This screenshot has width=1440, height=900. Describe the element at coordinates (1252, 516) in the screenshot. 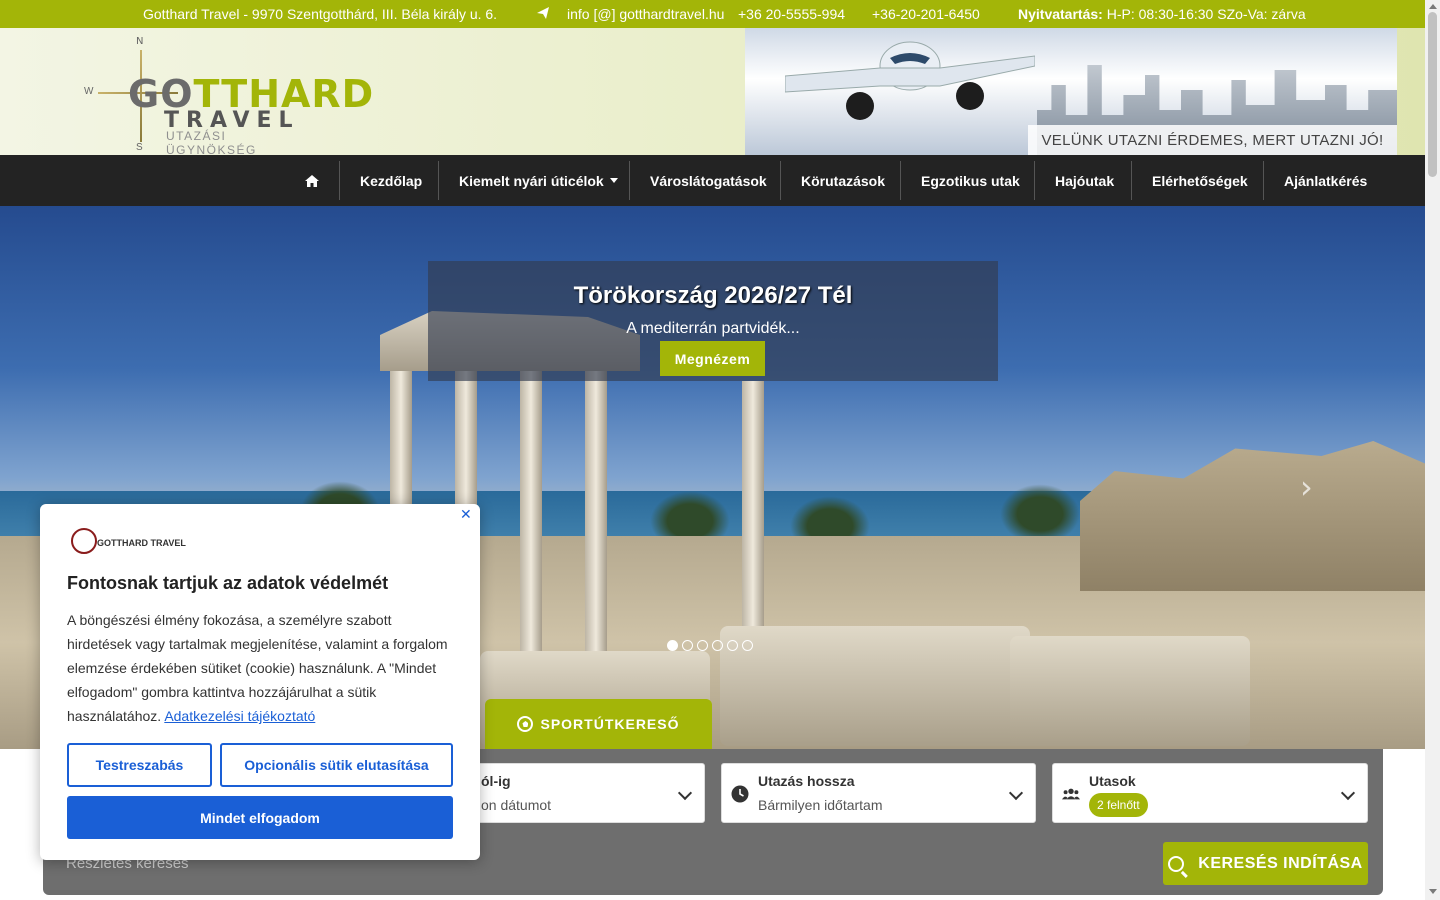

I see `ancient-wall-ruin` at that location.